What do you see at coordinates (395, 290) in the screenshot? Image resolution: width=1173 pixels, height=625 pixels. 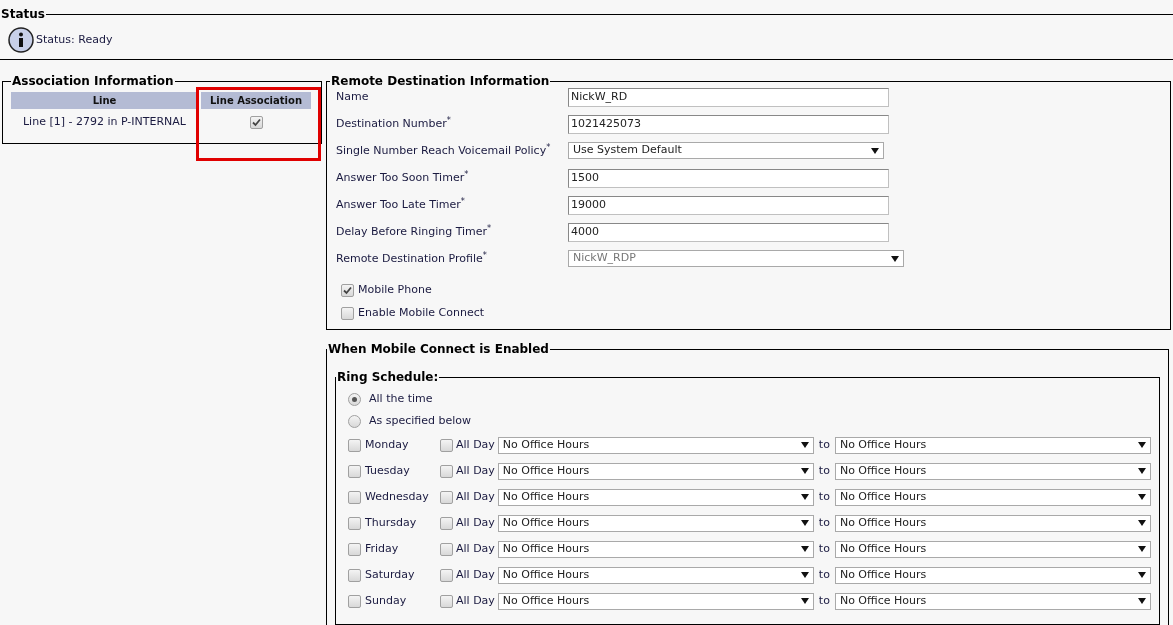 I see `checkbox-label: Mobile Phone` at bounding box center [395, 290].